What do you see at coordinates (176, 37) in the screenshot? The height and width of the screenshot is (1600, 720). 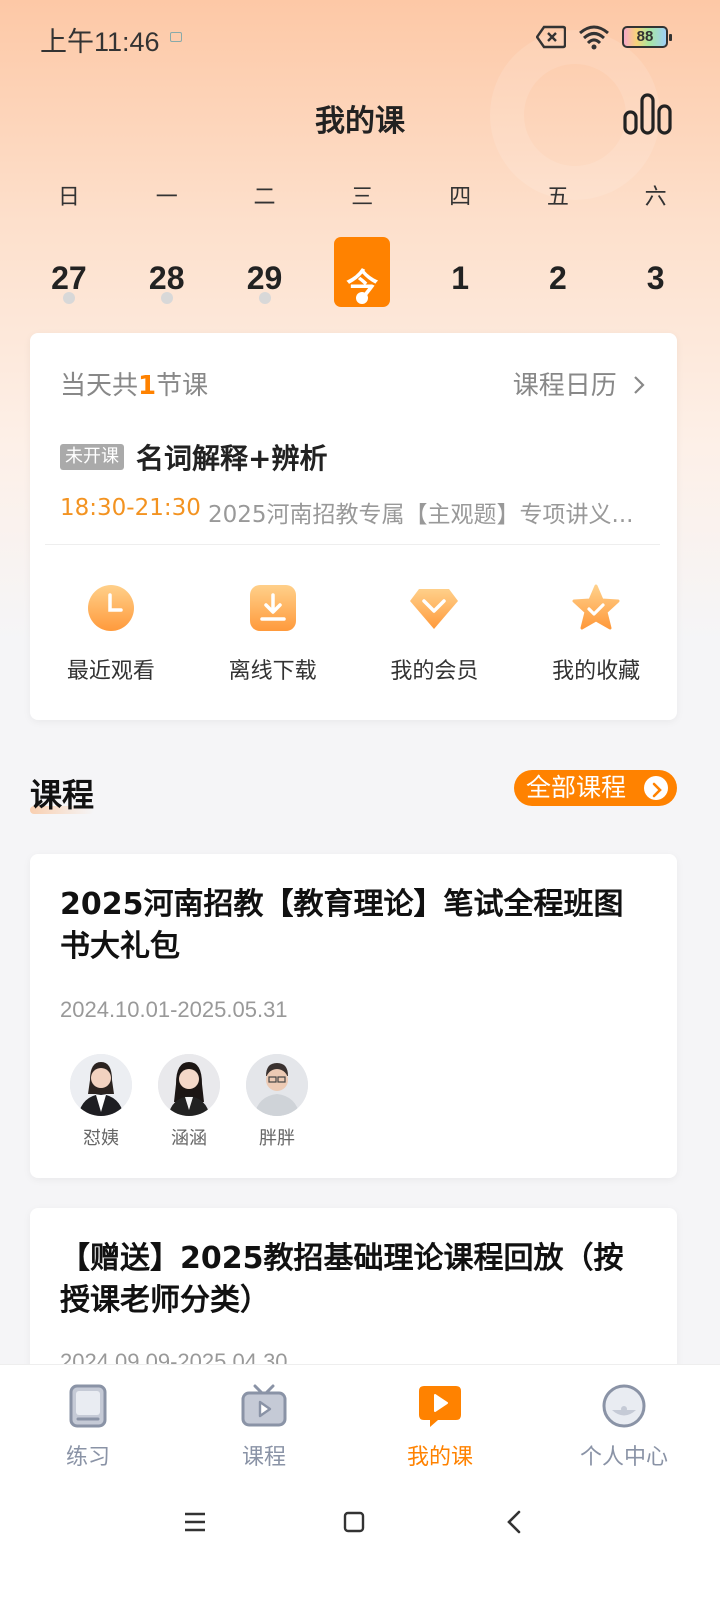 I see `sim-icon` at bounding box center [176, 37].